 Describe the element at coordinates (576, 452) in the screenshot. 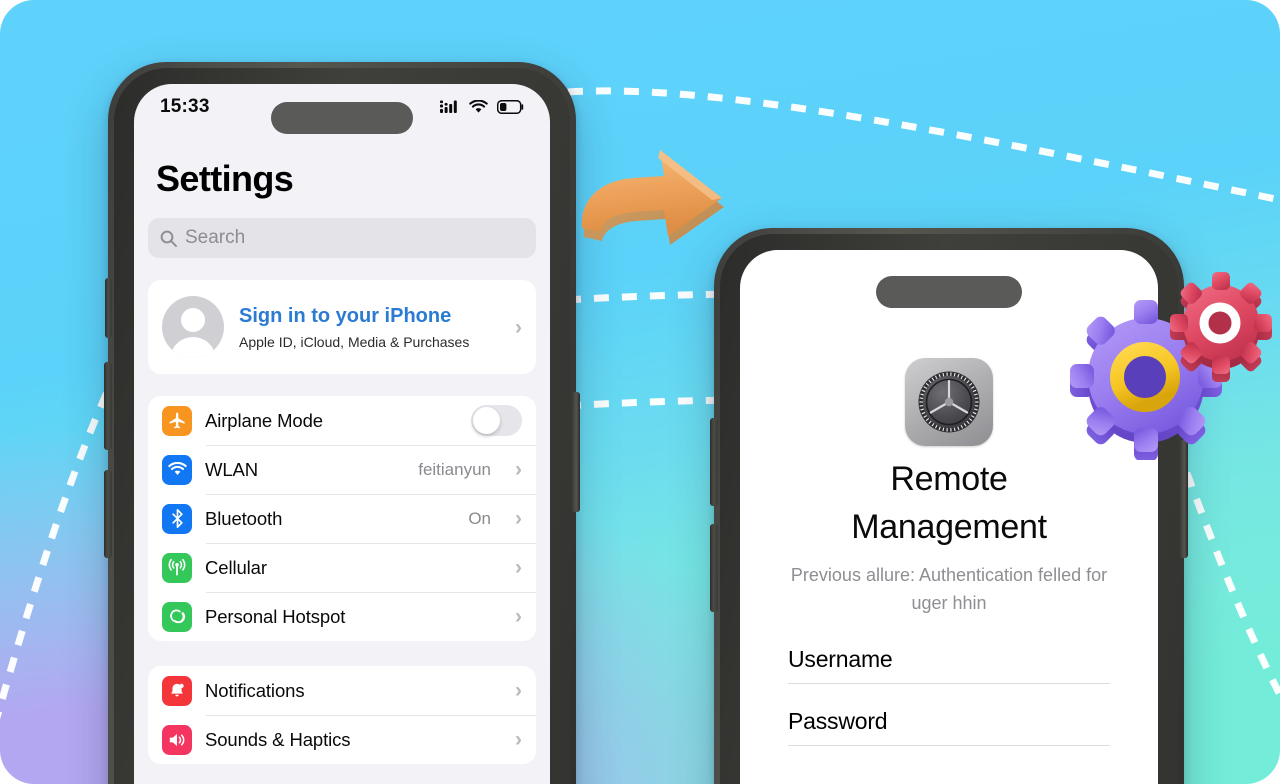

I see `power-button-left` at that location.